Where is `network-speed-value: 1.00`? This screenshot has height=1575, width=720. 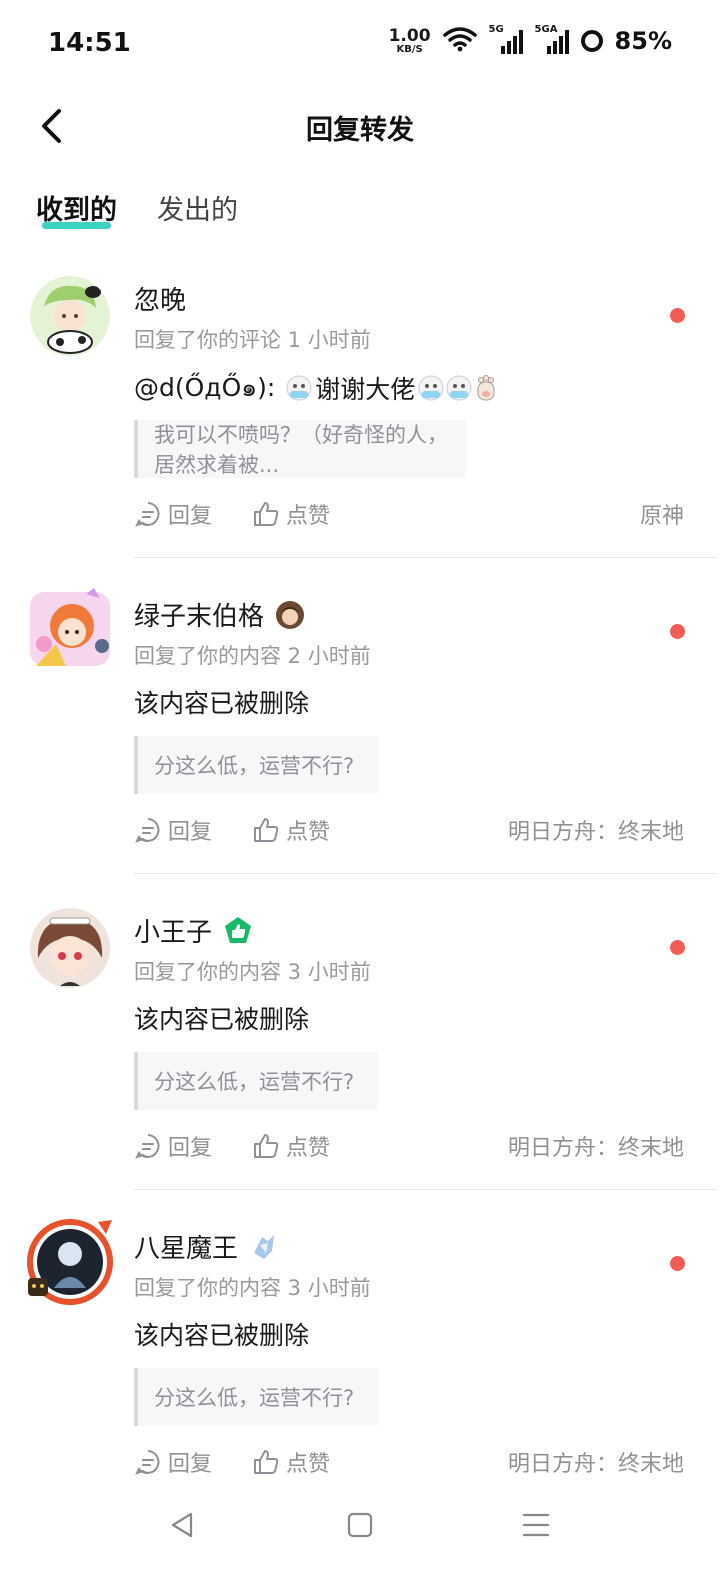 network-speed-value: 1.00 is located at coordinates (409, 35).